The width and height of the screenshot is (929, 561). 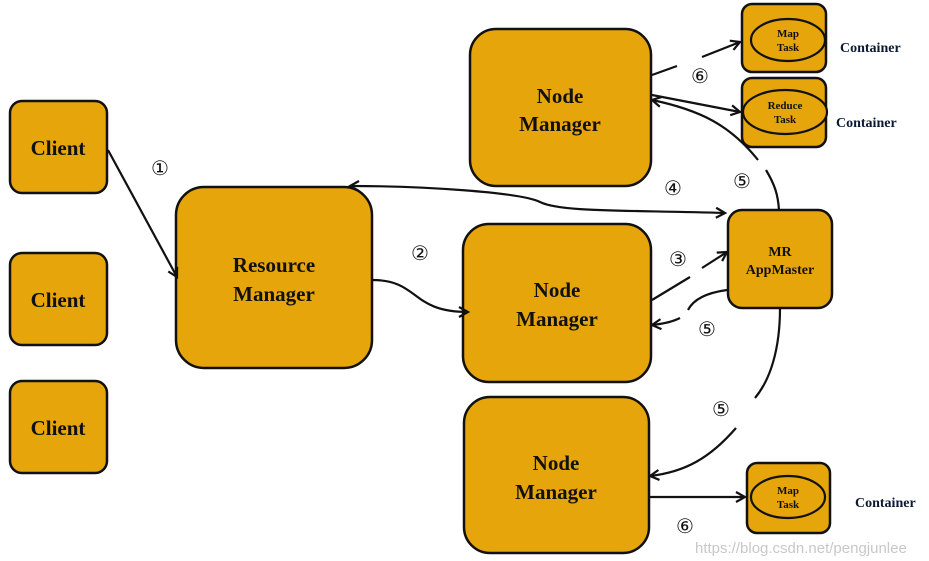 I want to click on arrow-appmaster-to-nm2, so click(x=666, y=321).